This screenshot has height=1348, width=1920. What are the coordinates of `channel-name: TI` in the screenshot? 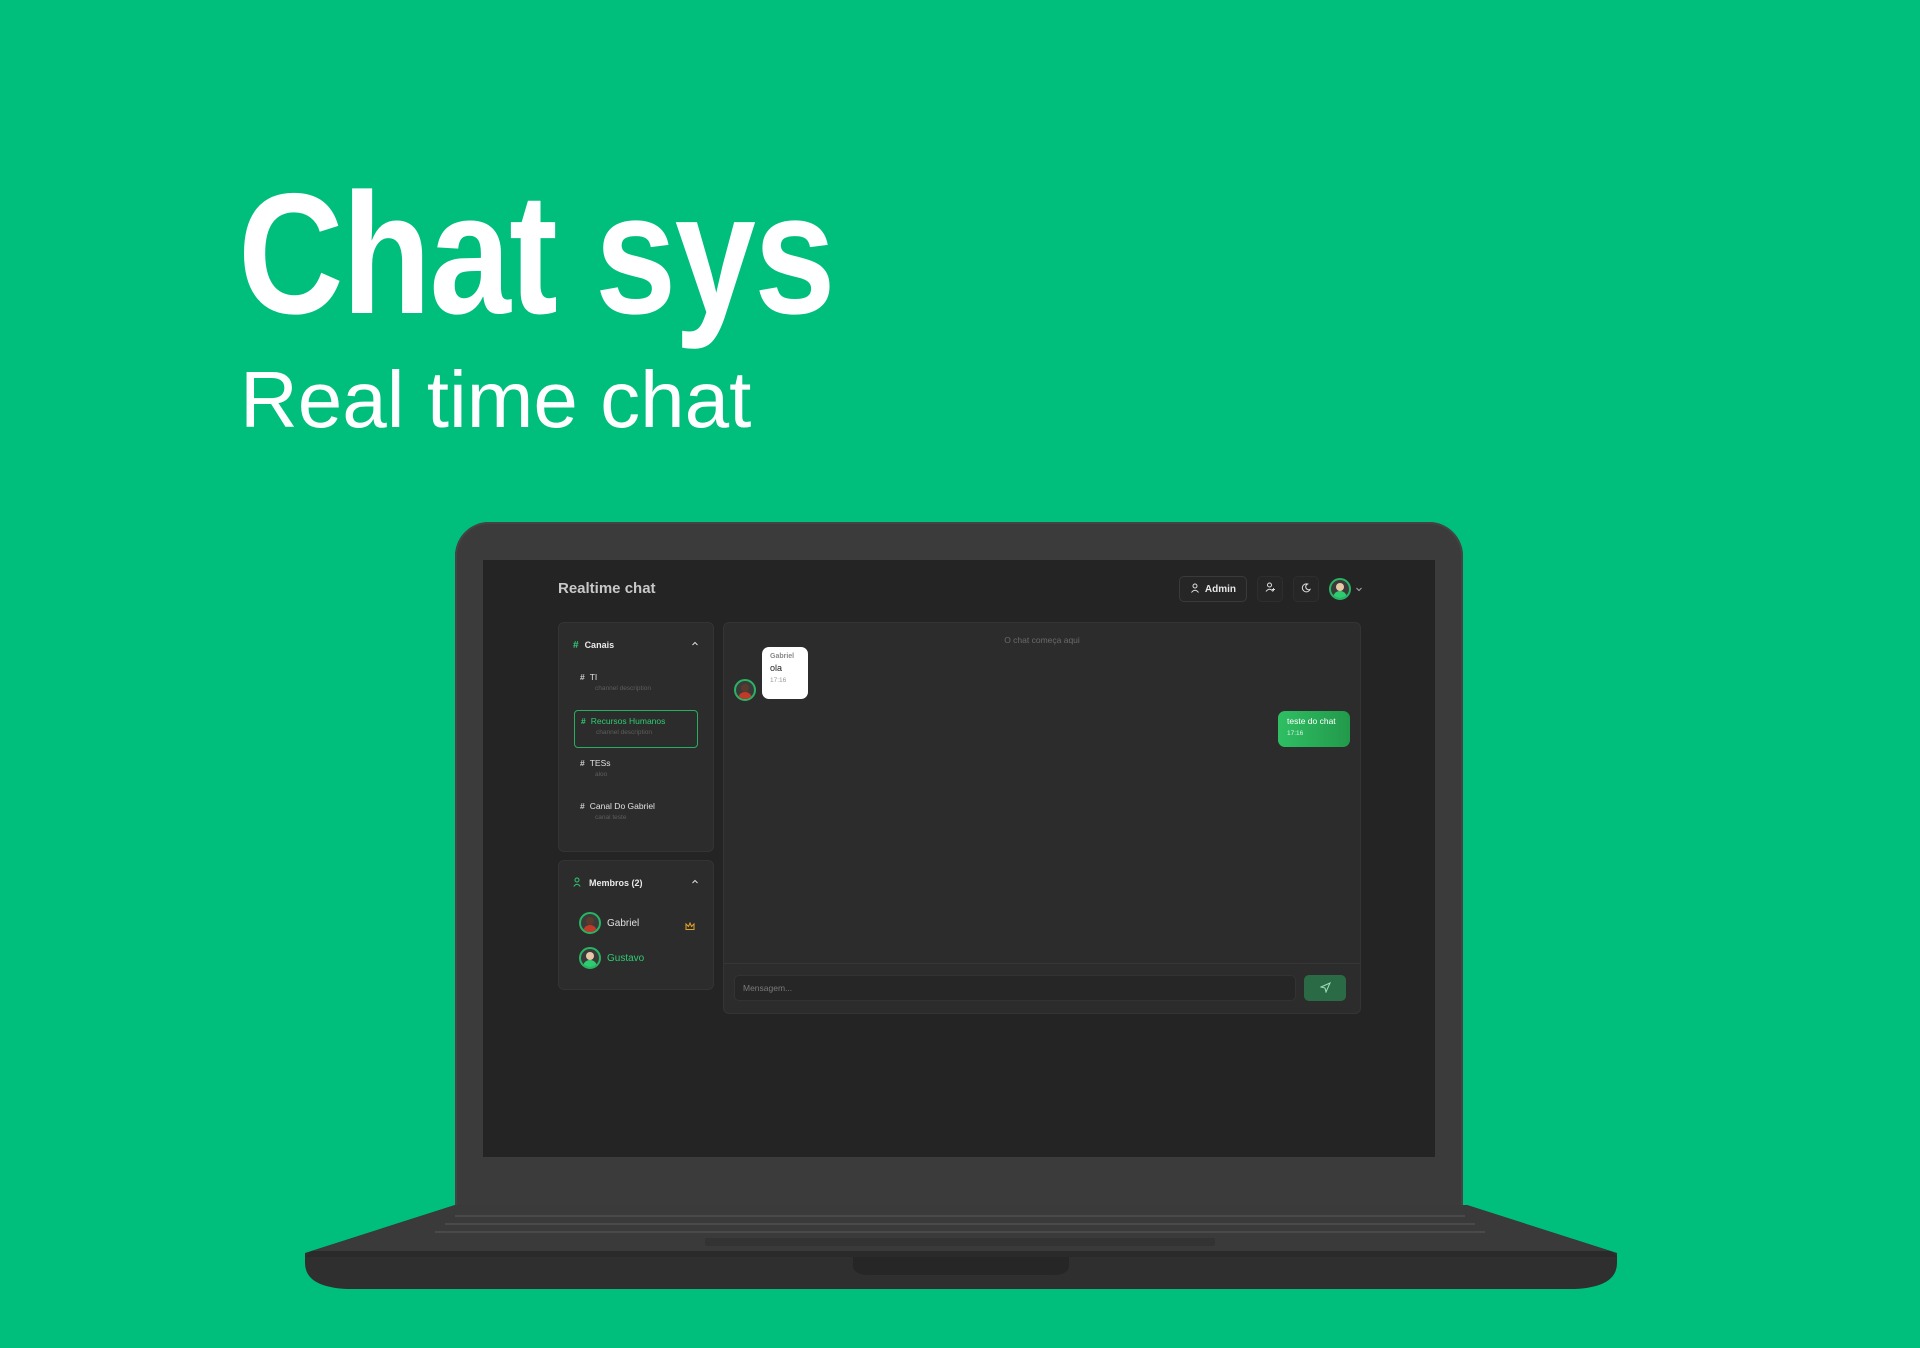 It's located at (593, 677).